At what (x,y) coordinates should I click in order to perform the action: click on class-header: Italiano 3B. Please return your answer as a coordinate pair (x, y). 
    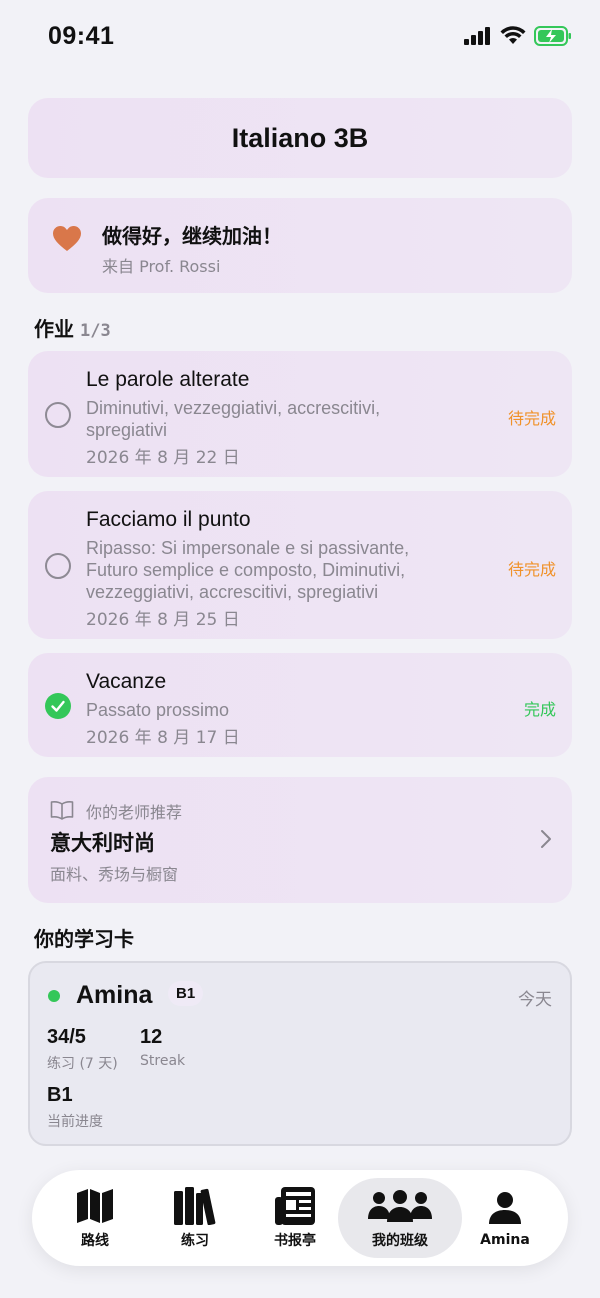
    Looking at the image, I should click on (300, 138).